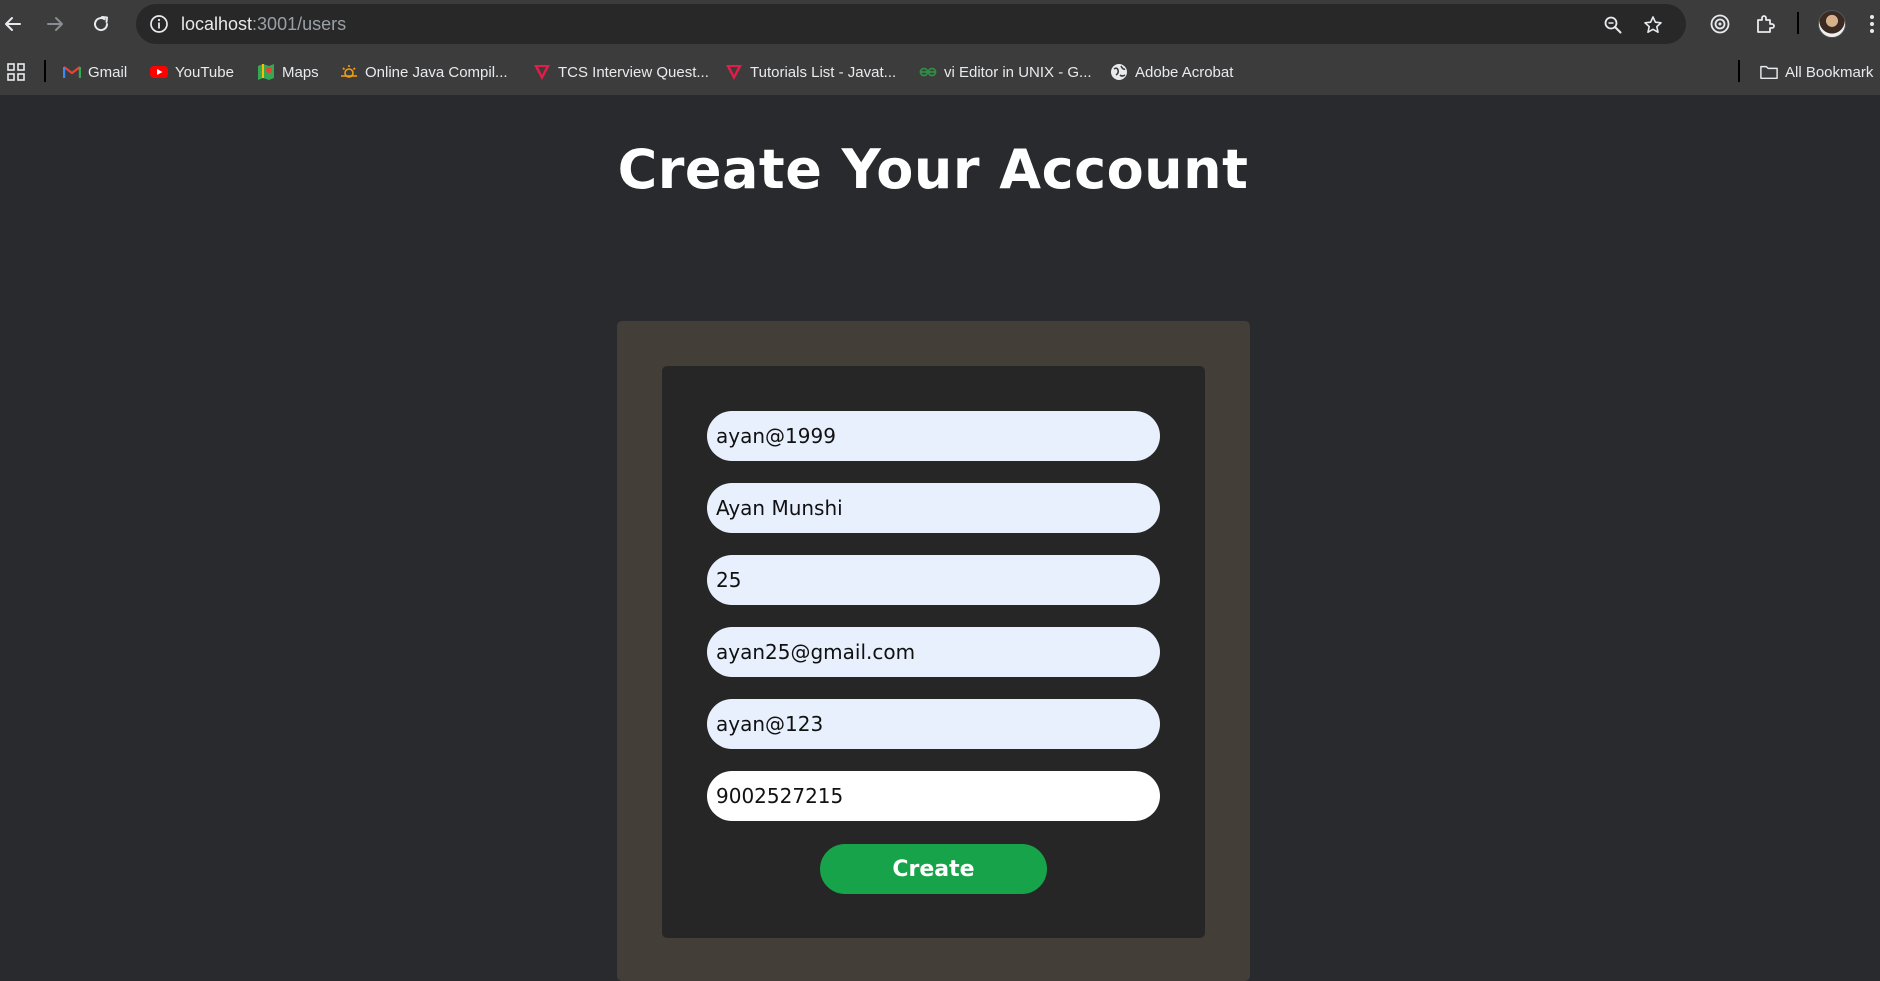 This screenshot has height=981, width=1880. Describe the element at coordinates (1798, 23) in the screenshot. I see `toolbar-divider` at that location.